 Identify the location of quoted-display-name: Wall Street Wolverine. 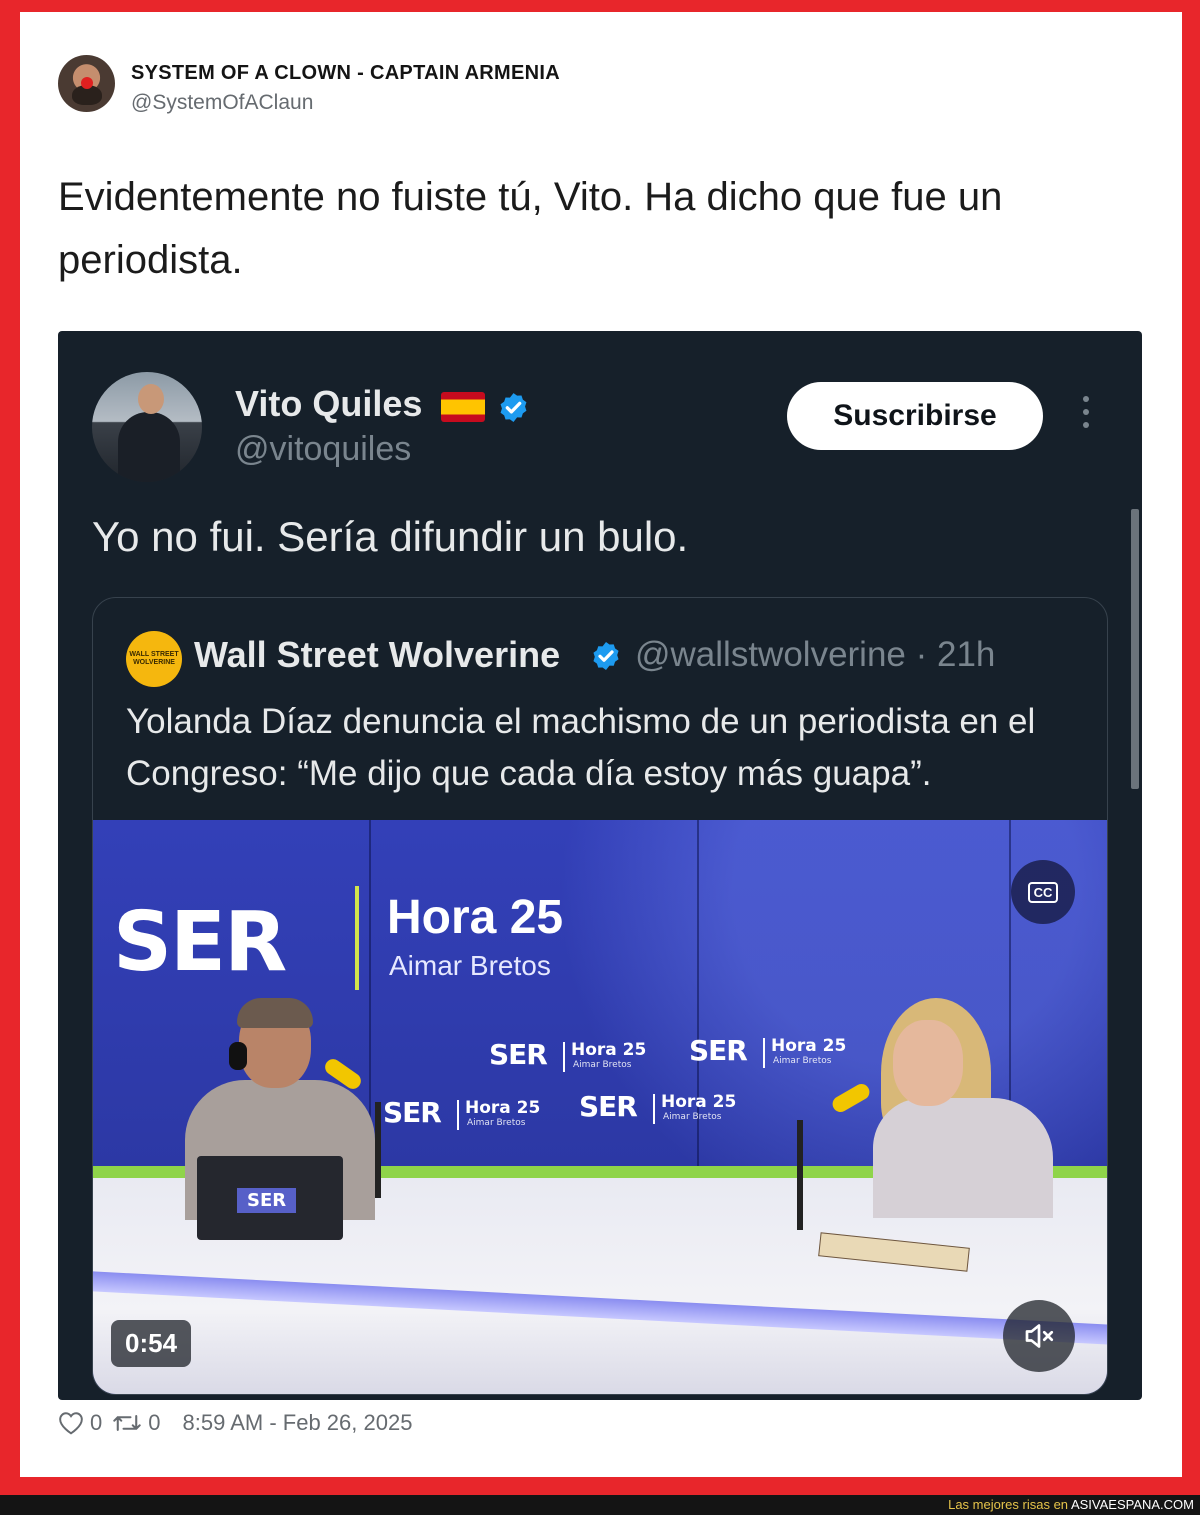
(377, 655).